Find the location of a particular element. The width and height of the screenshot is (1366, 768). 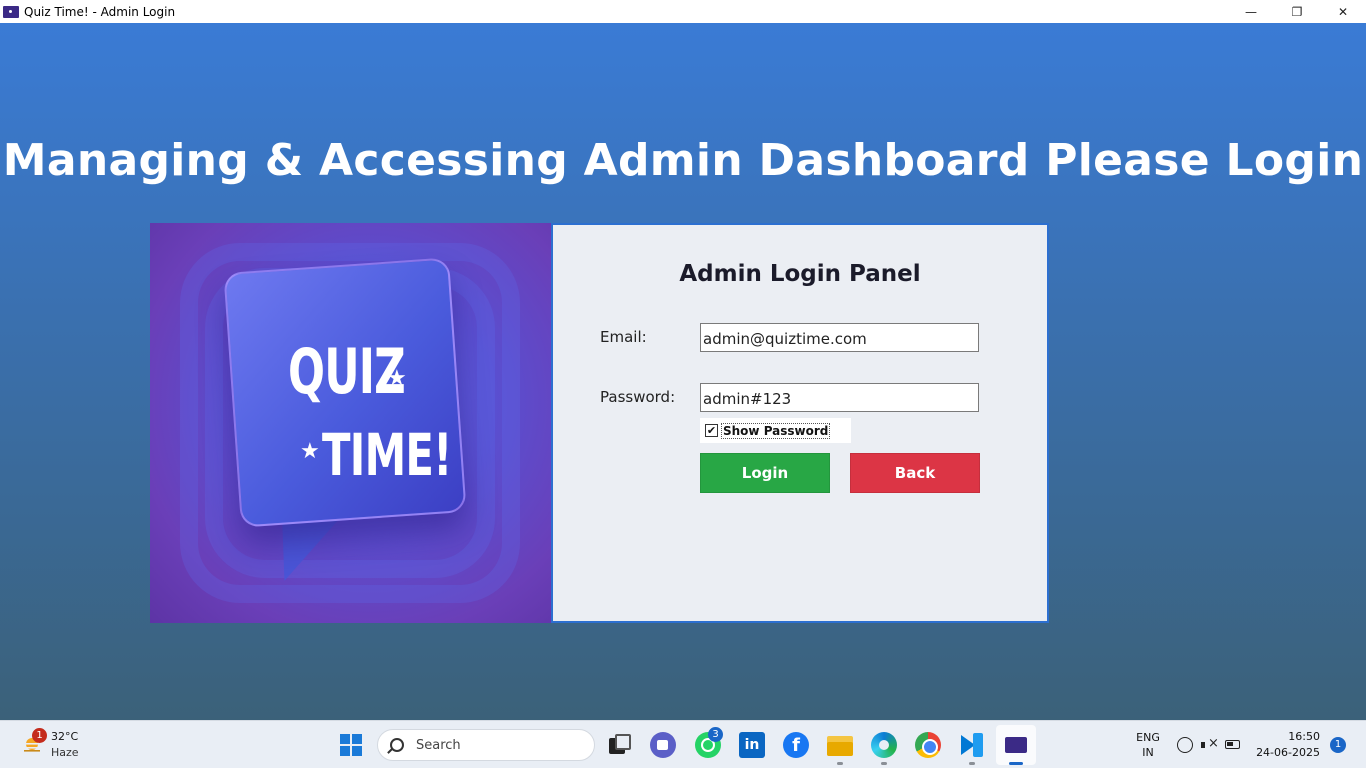

quiz-time-app-icon is located at coordinates (1016, 745).